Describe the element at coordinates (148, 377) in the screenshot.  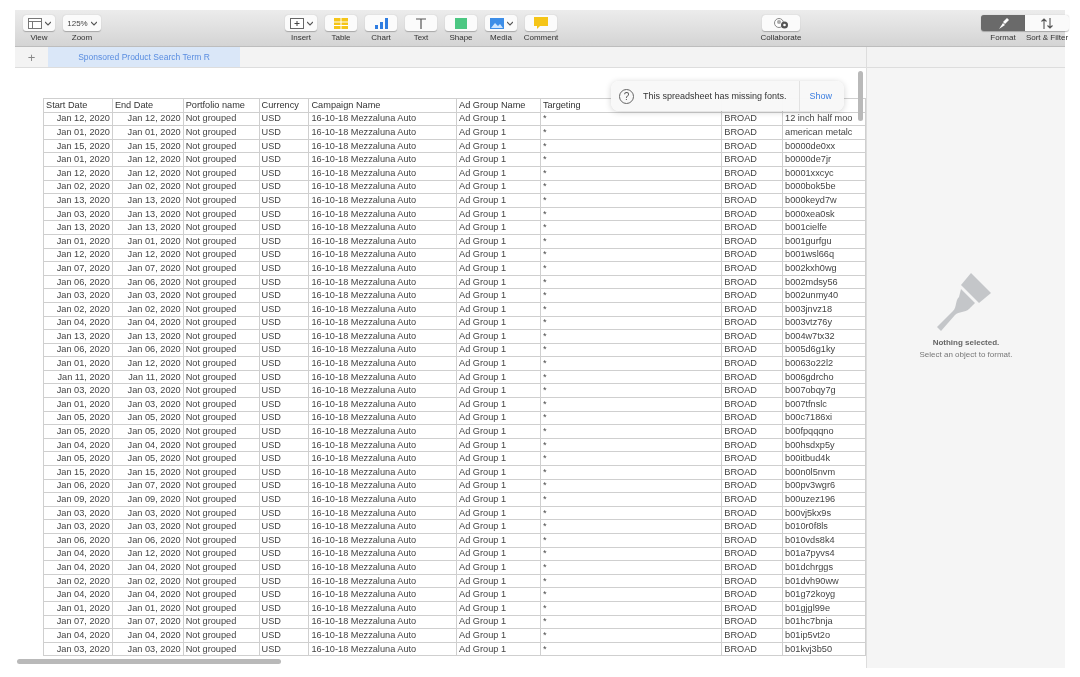
I see `table-cell: Jan 11, 2020` at that location.